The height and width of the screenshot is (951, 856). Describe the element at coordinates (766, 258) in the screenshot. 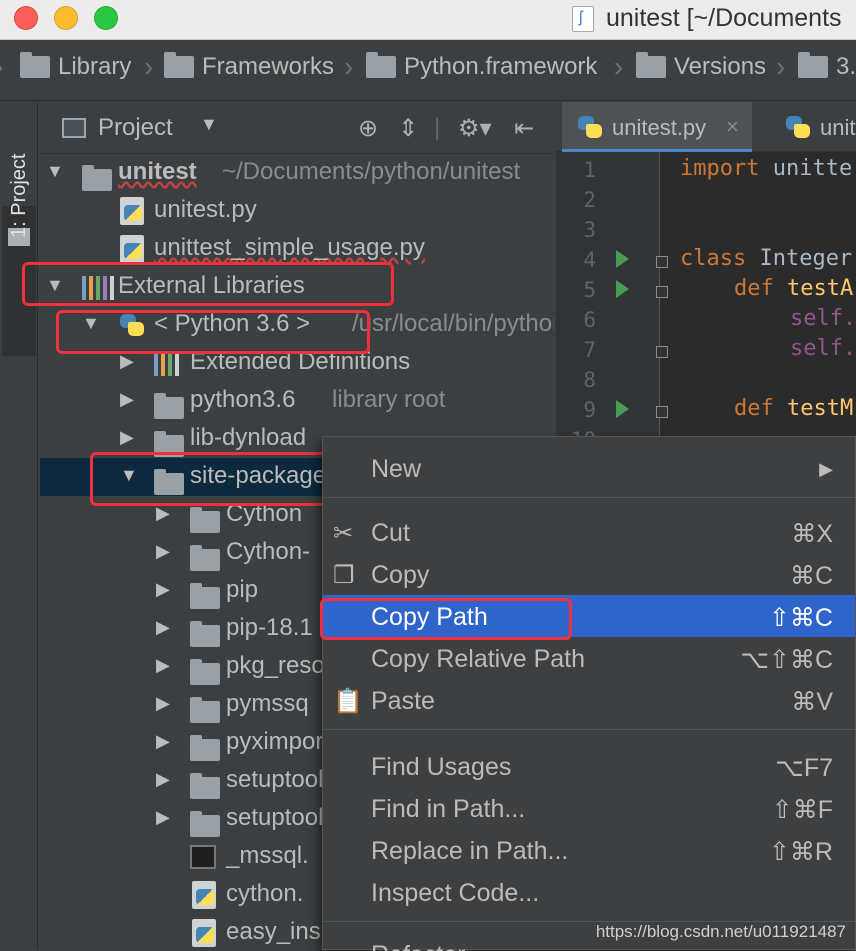

I see `code-line-4: class Integer` at that location.